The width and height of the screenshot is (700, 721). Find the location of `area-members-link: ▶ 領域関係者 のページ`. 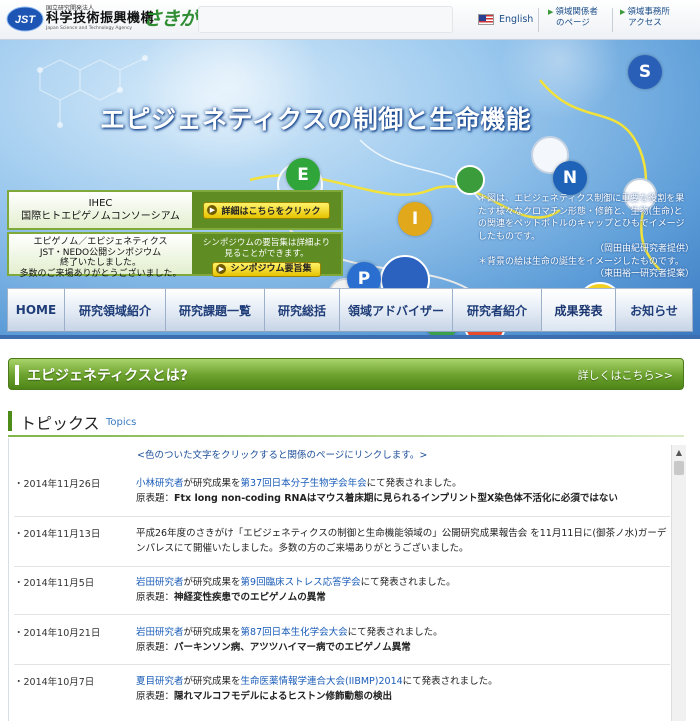

area-members-link: ▶ 領域関係者 のページ is located at coordinates (573, 18).